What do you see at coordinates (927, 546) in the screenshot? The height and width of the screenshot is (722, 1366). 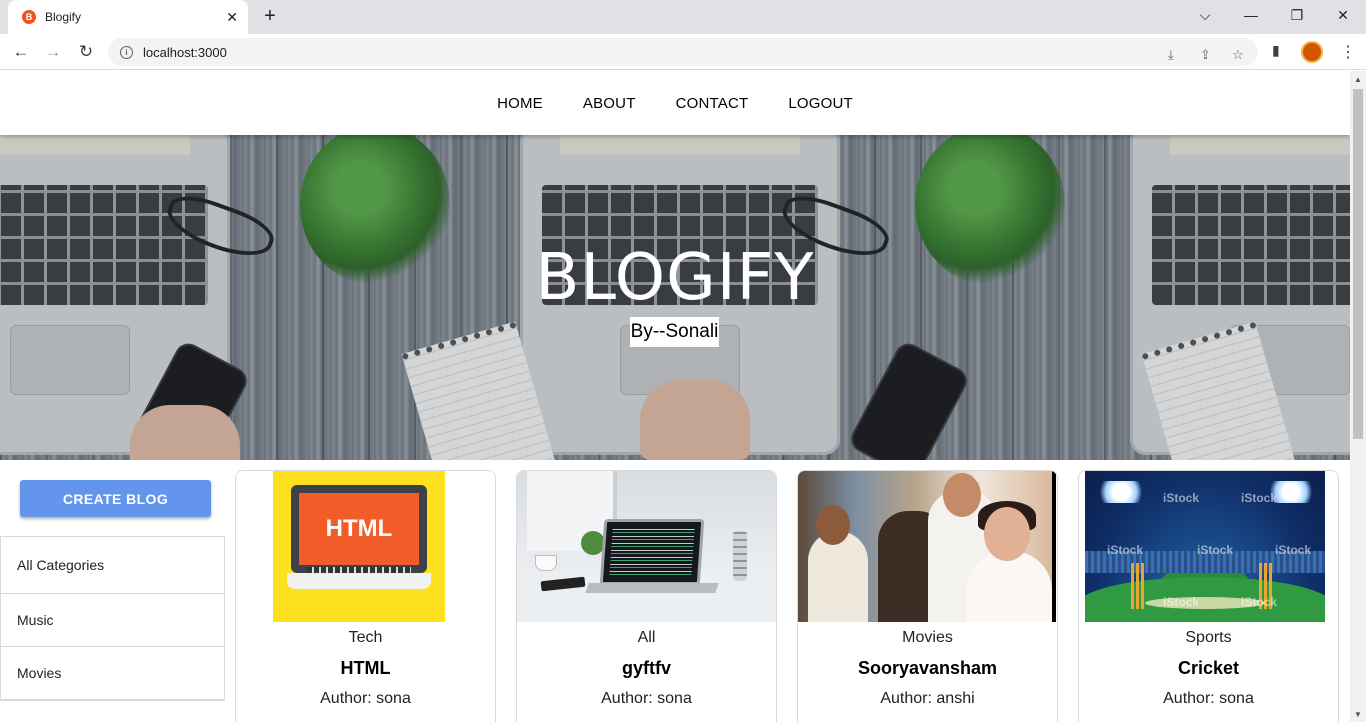 I see `post-image-movie` at bounding box center [927, 546].